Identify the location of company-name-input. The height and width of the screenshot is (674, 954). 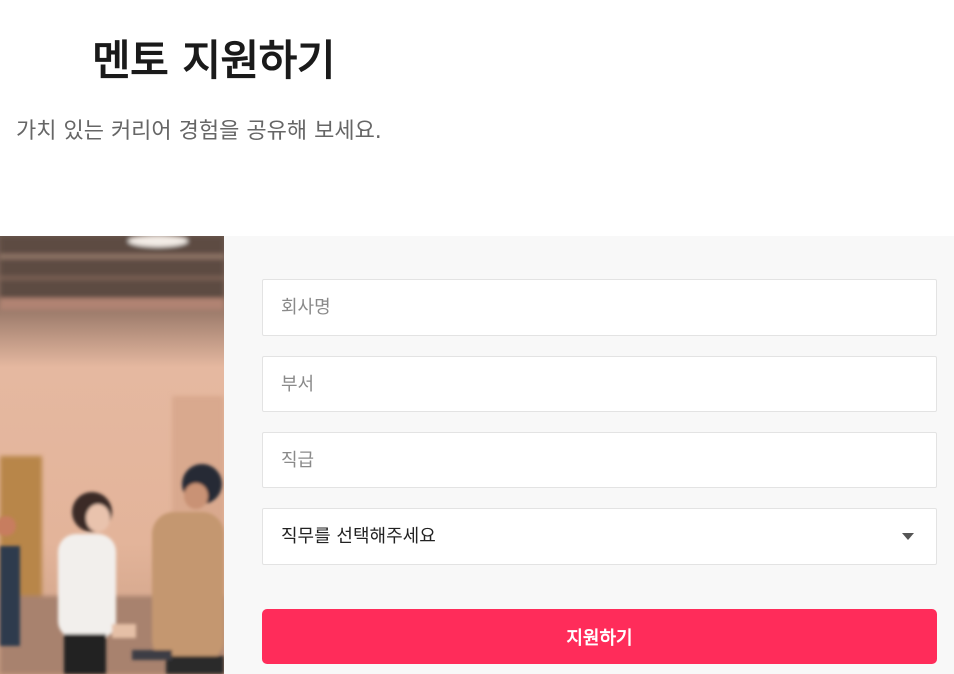
(599, 307).